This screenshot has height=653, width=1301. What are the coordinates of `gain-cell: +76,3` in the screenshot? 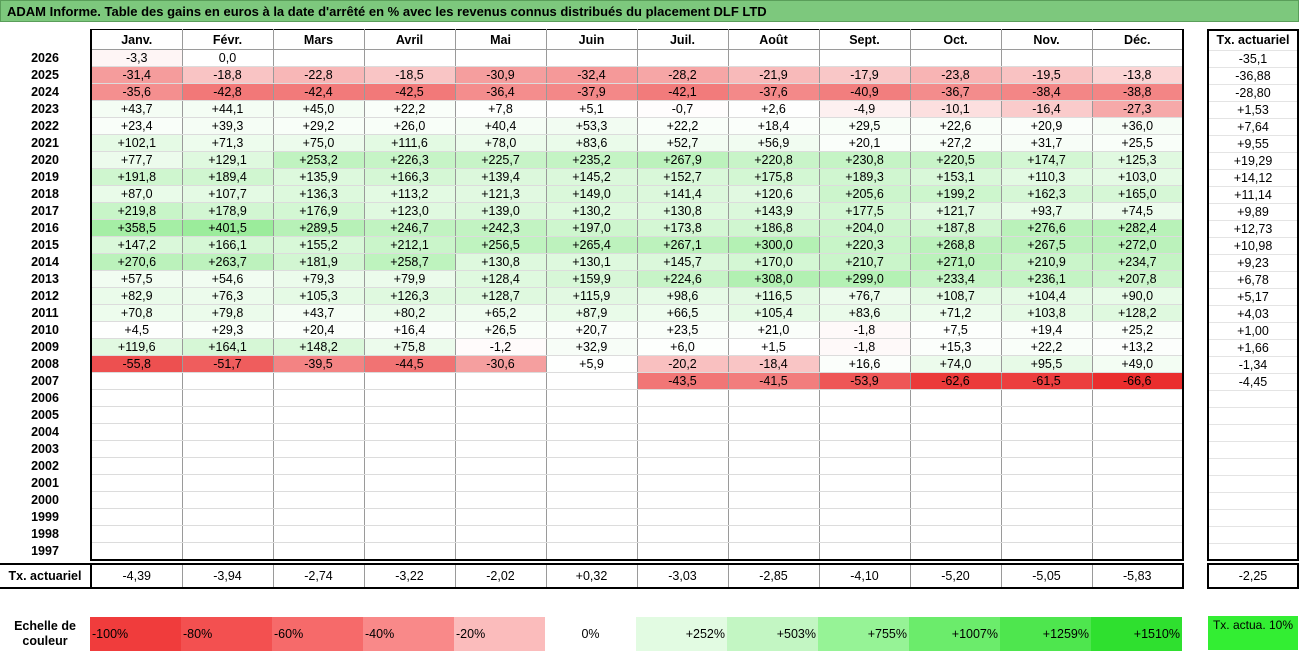 It's located at (227, 296).